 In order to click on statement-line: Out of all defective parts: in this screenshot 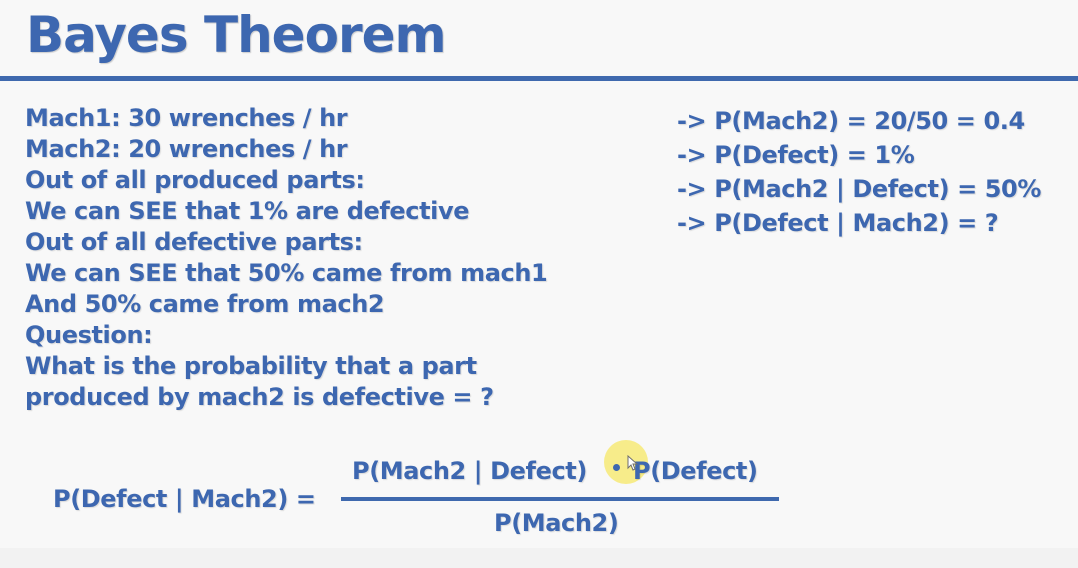, I will do `click(194, 242)`.